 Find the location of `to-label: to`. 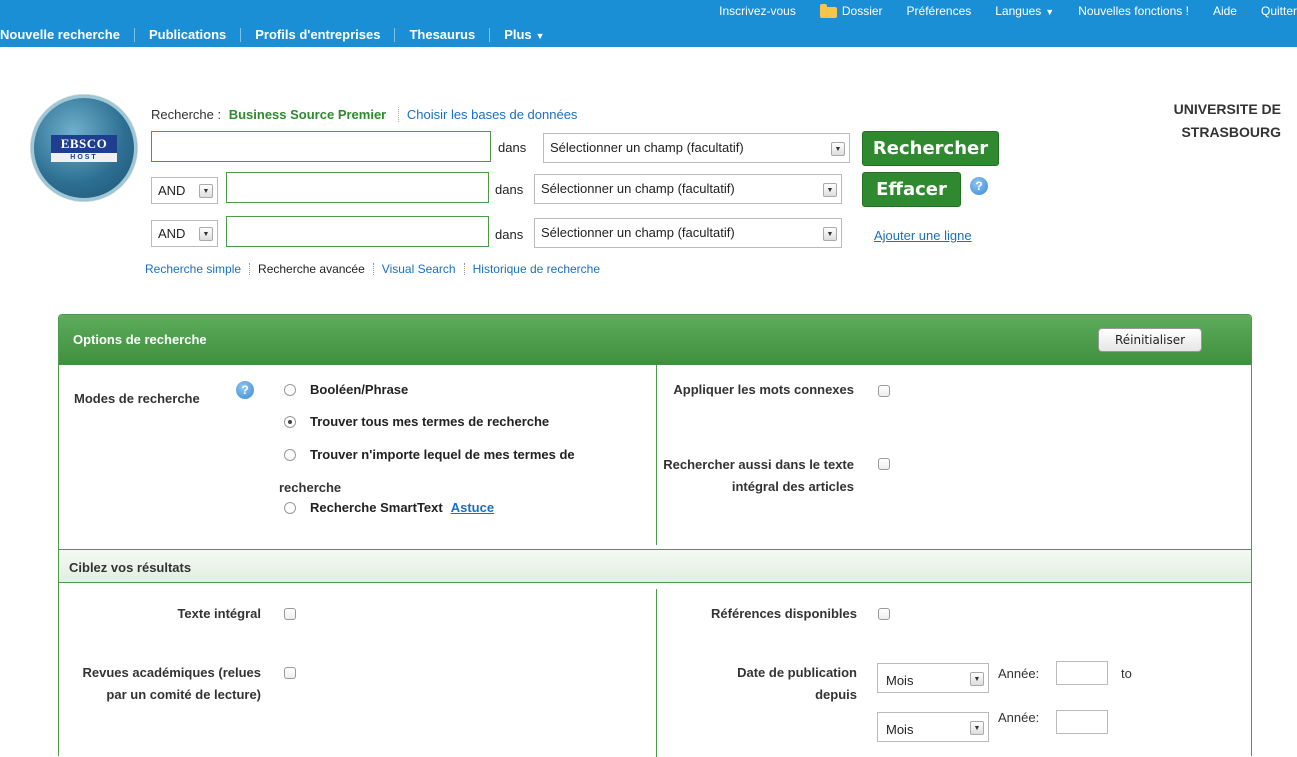

to-label: to is located at coordinates (1126, 673).